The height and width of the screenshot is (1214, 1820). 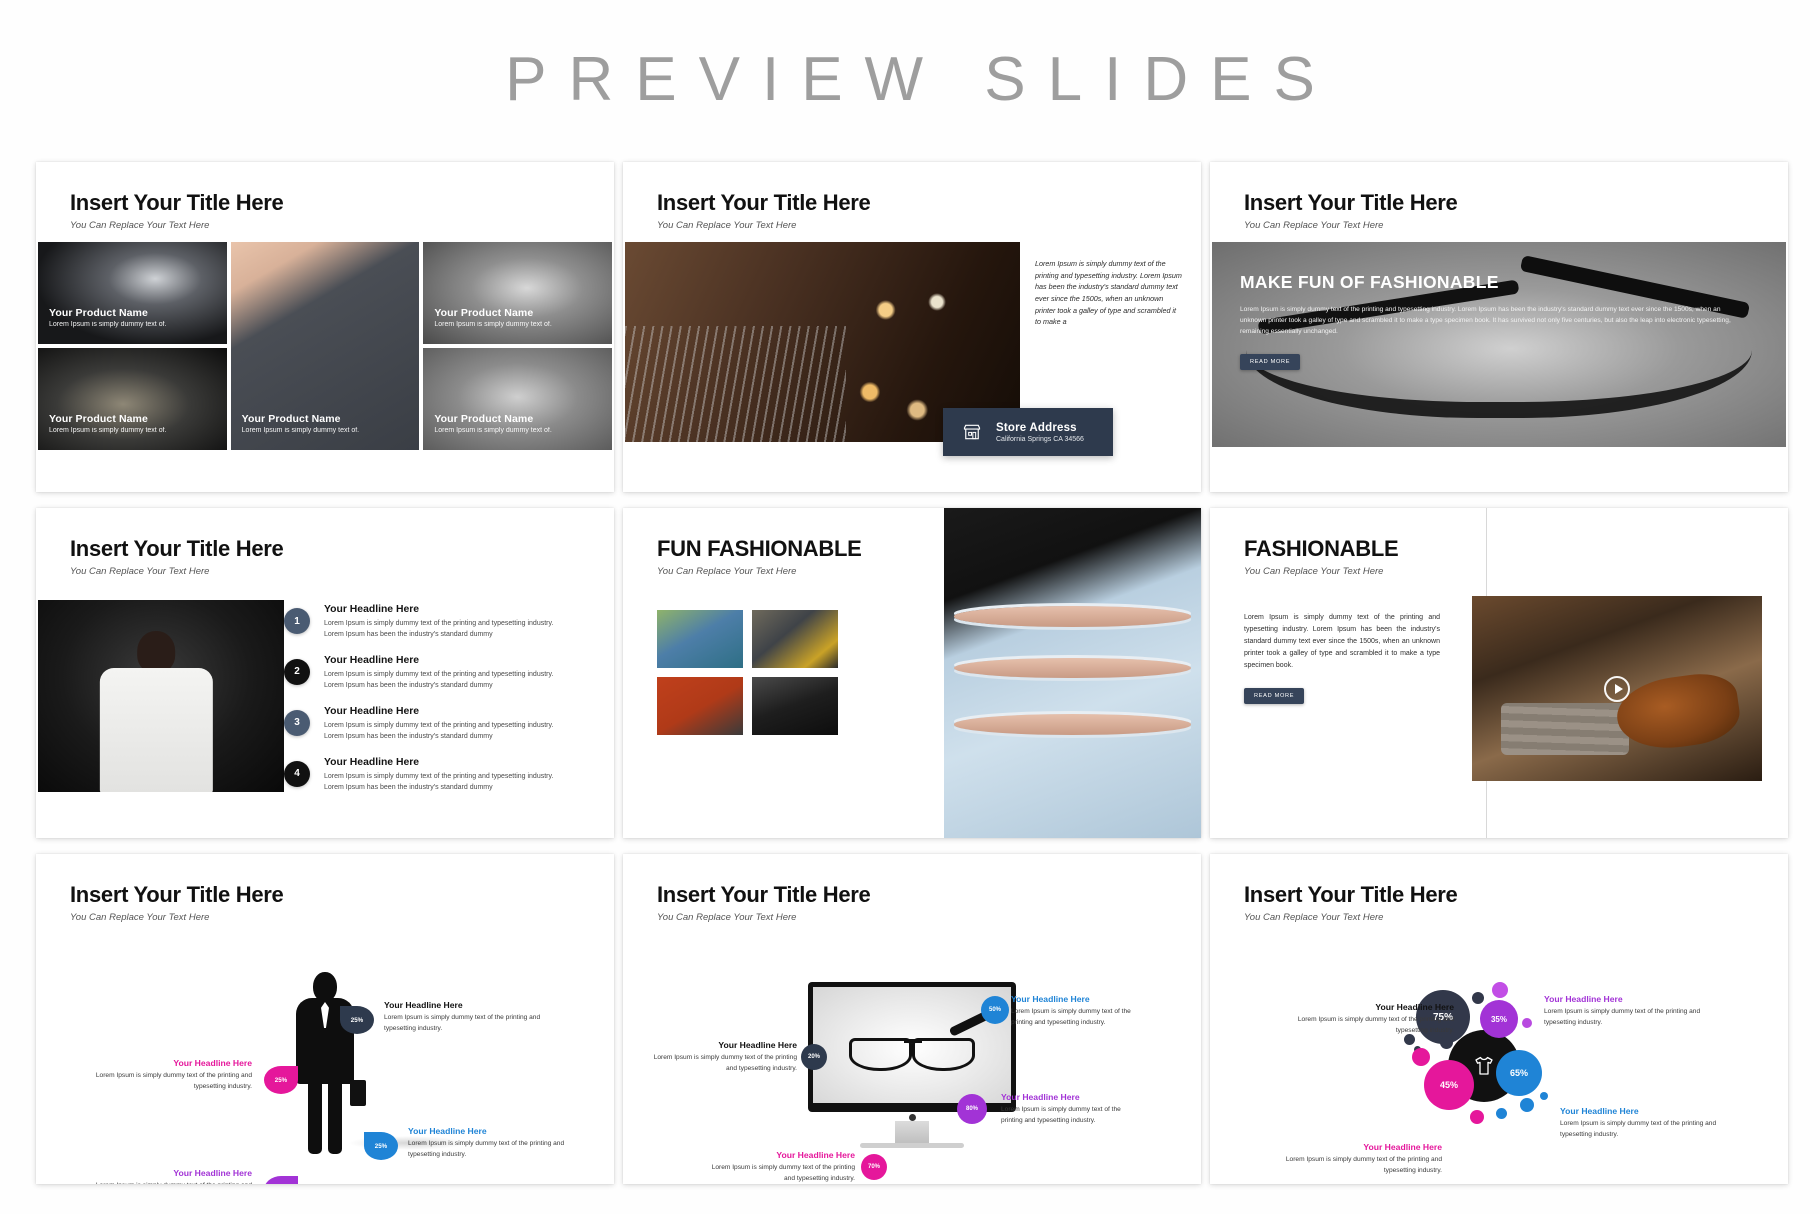 What do you see at coordinates (736, 384) in the screenshot?
I see `clothes-rack-image` at bounding box center [736, 384].